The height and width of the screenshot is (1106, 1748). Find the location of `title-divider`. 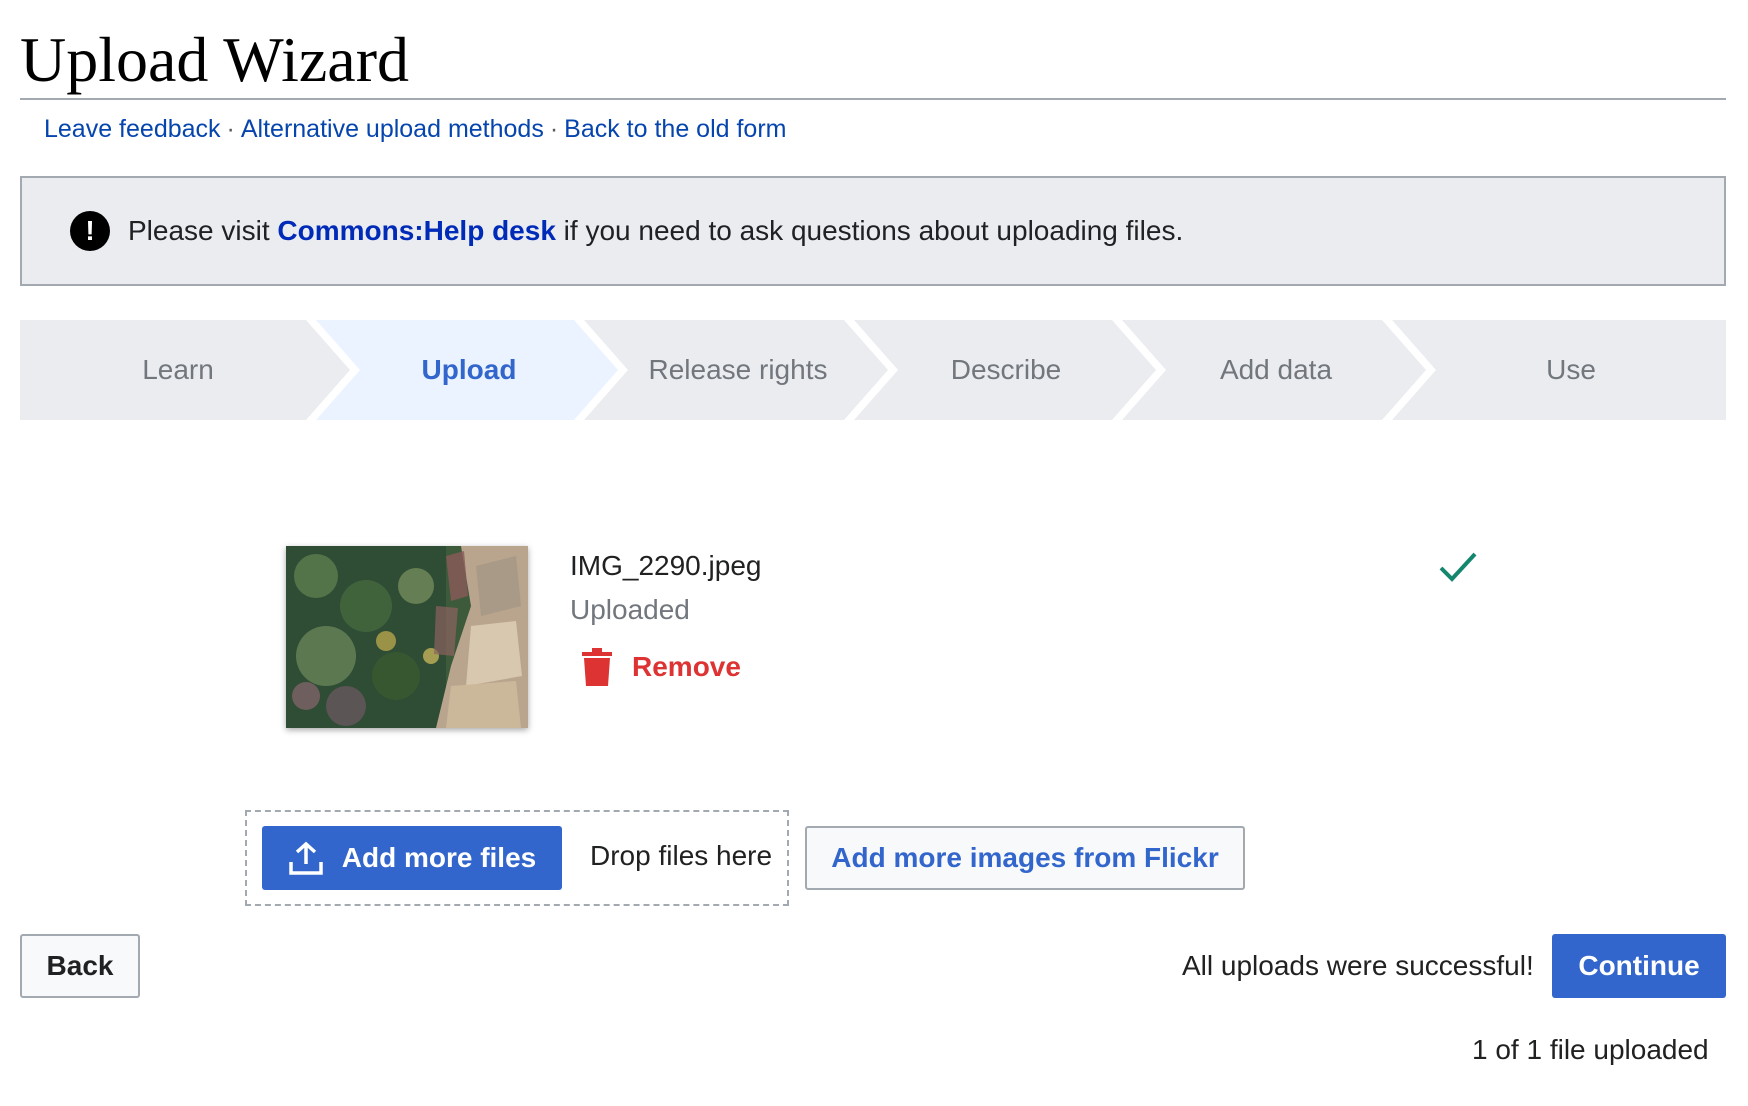

title-divider is located at coordinates (873, 99).